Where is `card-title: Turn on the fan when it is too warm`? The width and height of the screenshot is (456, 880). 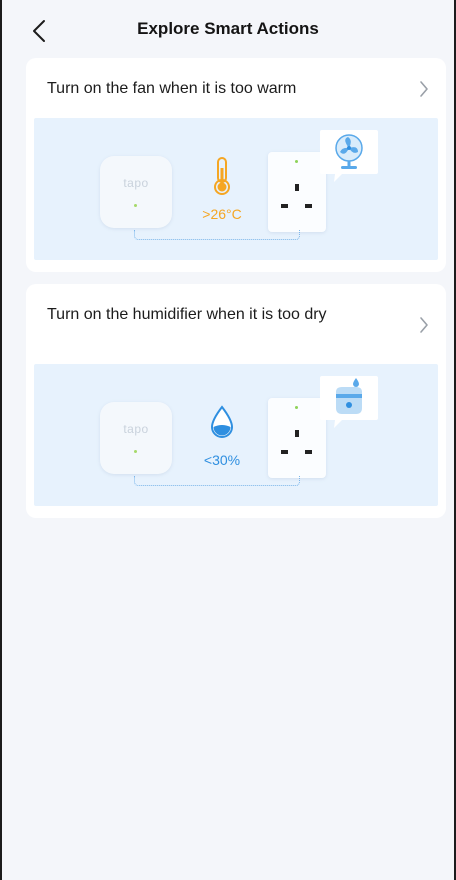 card-title: Turn on the fan when it is too warm is located at coordinates (172, 88).